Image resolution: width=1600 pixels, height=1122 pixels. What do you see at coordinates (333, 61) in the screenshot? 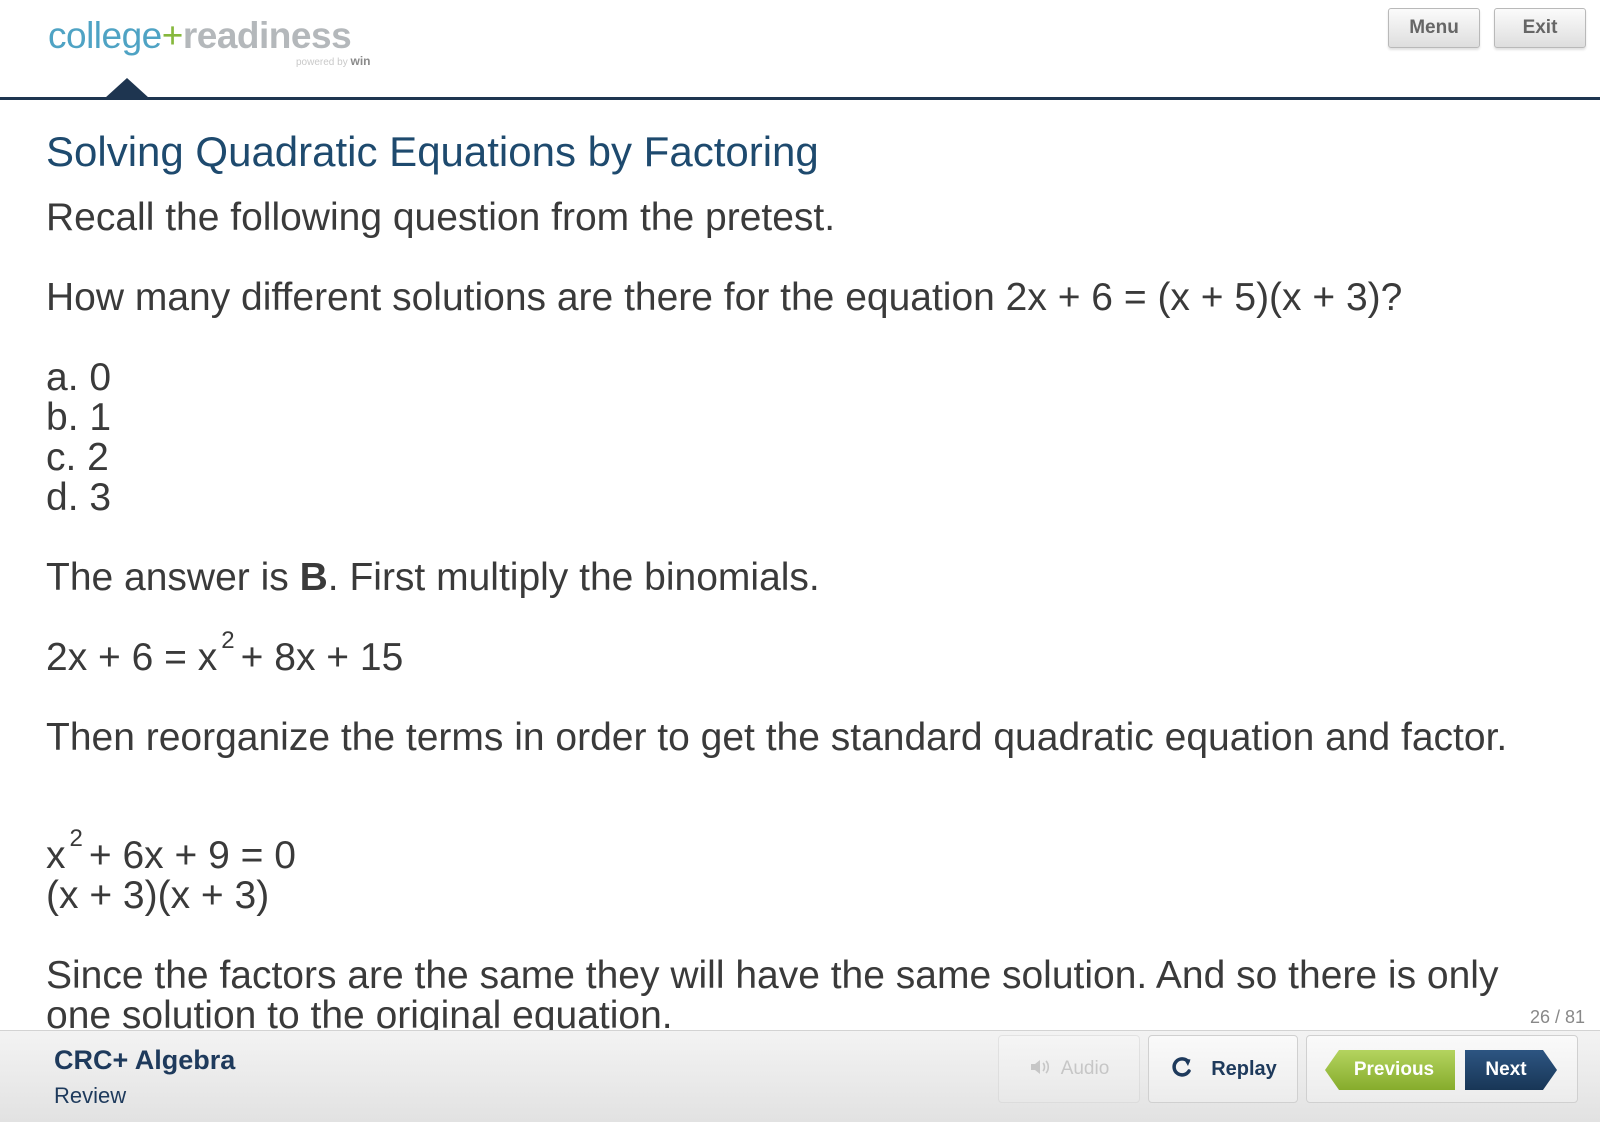
I see `logo-powered-by: powered by win` at bounding box center [333, 61].